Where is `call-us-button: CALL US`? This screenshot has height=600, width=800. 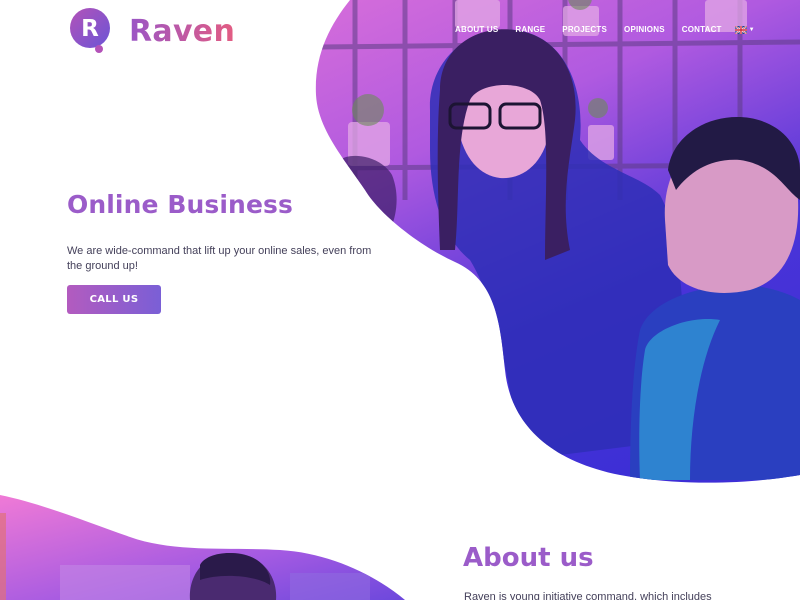
call-us-button: CALL US is located at coordinates (114, 299).